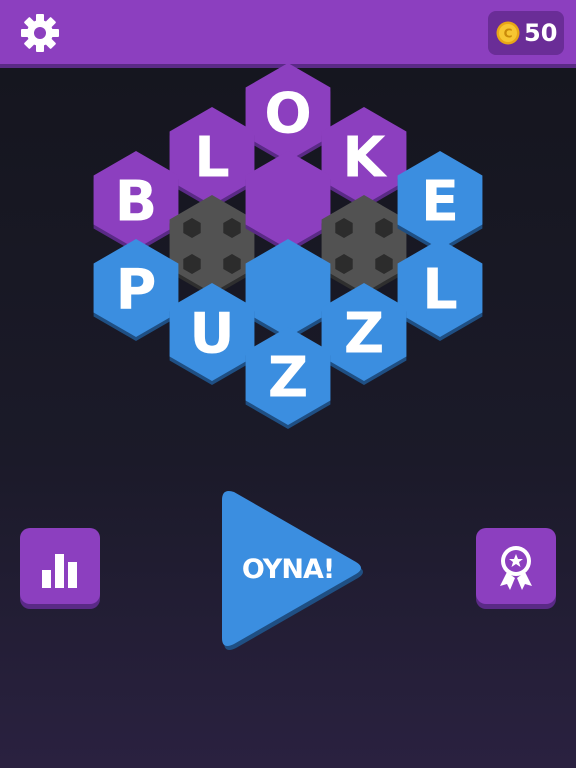 This screenshot has width=576, height=768. I want to click on stats-button, so click(60, 566).